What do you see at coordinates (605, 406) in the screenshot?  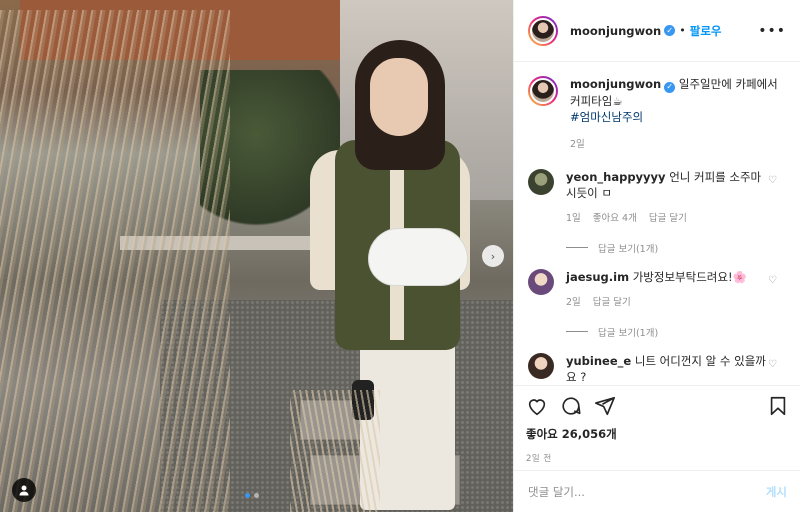 I see `share-icon` at bounding box center [605, 406].